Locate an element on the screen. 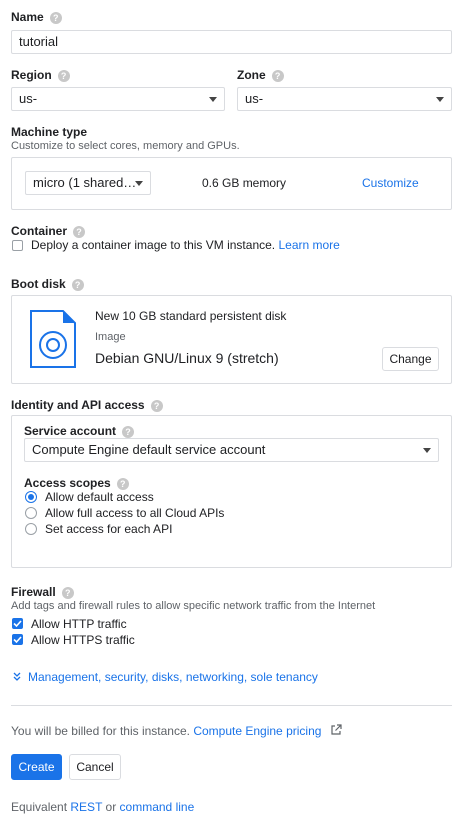  image-value: Debian GNU/Linux 9 (stretch) is located at coordinates (187, 358).